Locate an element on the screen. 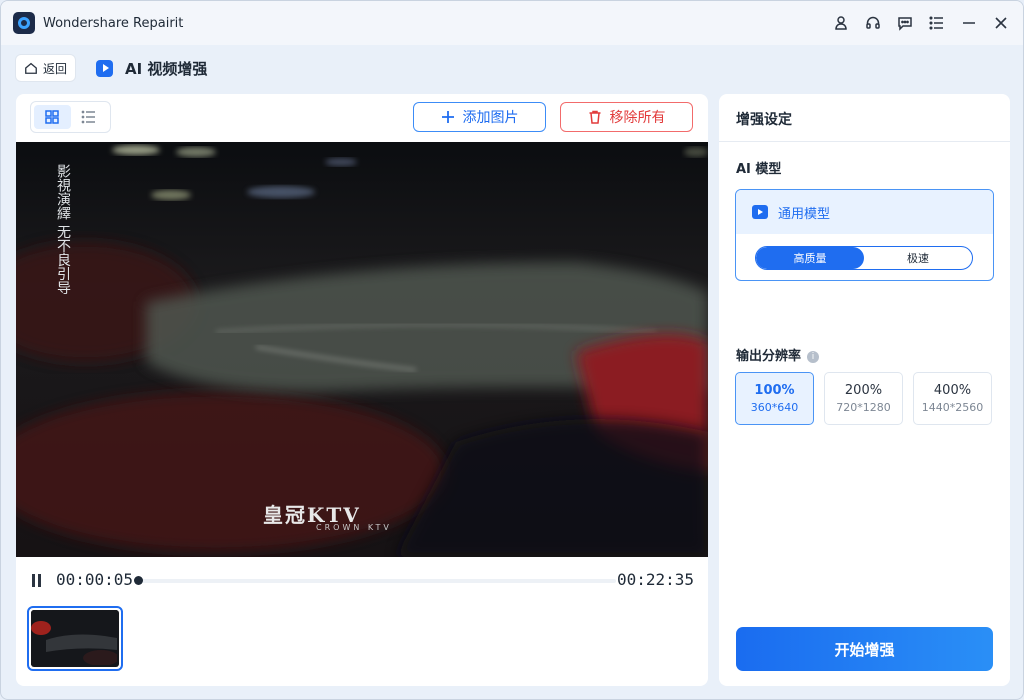 The image size is (1024, 700). model-name: 通用模型 is located at coordinates (804, 214).